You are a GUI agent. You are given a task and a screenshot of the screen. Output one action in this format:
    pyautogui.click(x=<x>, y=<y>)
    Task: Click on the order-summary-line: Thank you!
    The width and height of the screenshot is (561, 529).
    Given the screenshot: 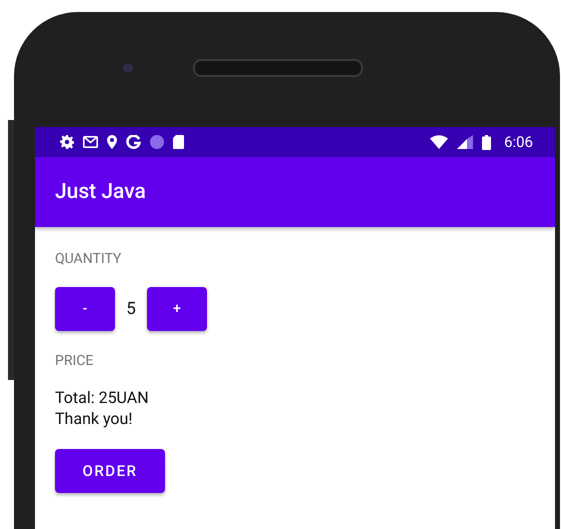 What is the action you would take?
    pyautogui.click(x=94, y=418)
    